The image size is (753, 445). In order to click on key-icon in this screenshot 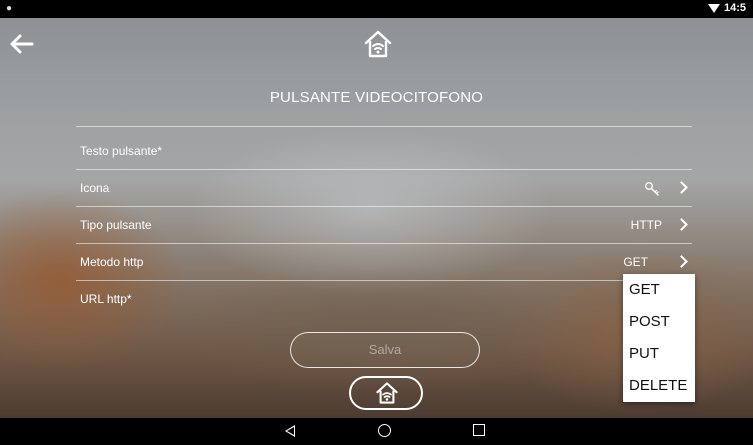, I will do `click(652, 189)`.